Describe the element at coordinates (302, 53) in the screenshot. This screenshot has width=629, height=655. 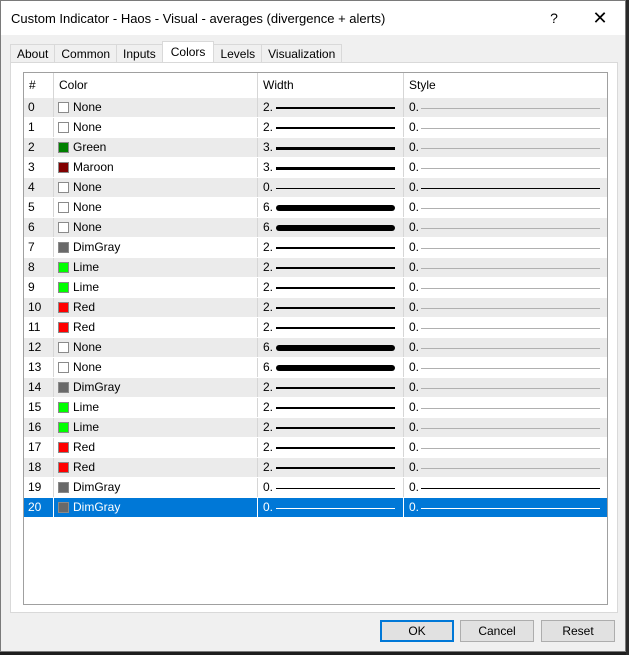
I see `tab-visualization: Visualization` at that location.